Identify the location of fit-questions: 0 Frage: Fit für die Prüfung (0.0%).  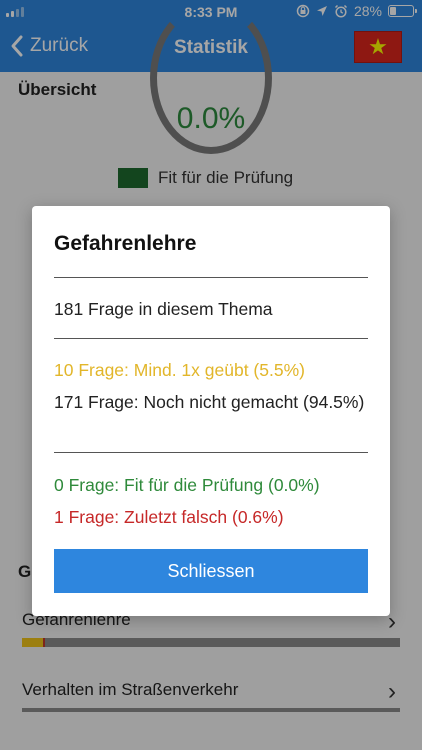
(187, 485).